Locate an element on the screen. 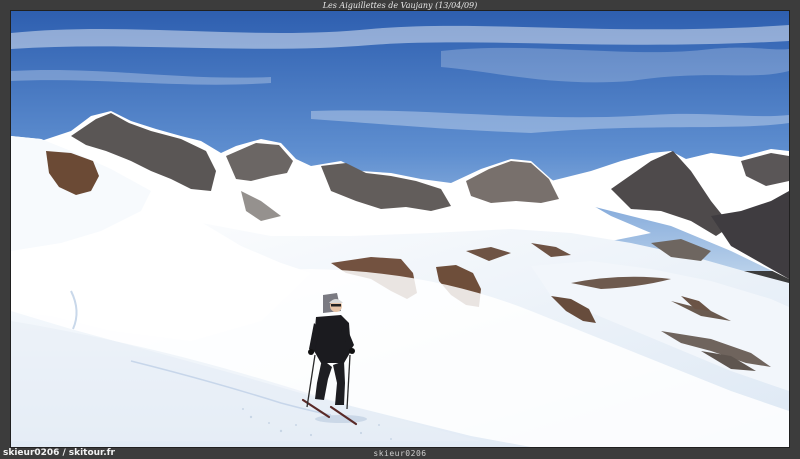 This screenshot has height=459, width=800. photo-caption: Les Aiguillettes de Vaujany (13/04/09) is located at coordinates (400, 5).